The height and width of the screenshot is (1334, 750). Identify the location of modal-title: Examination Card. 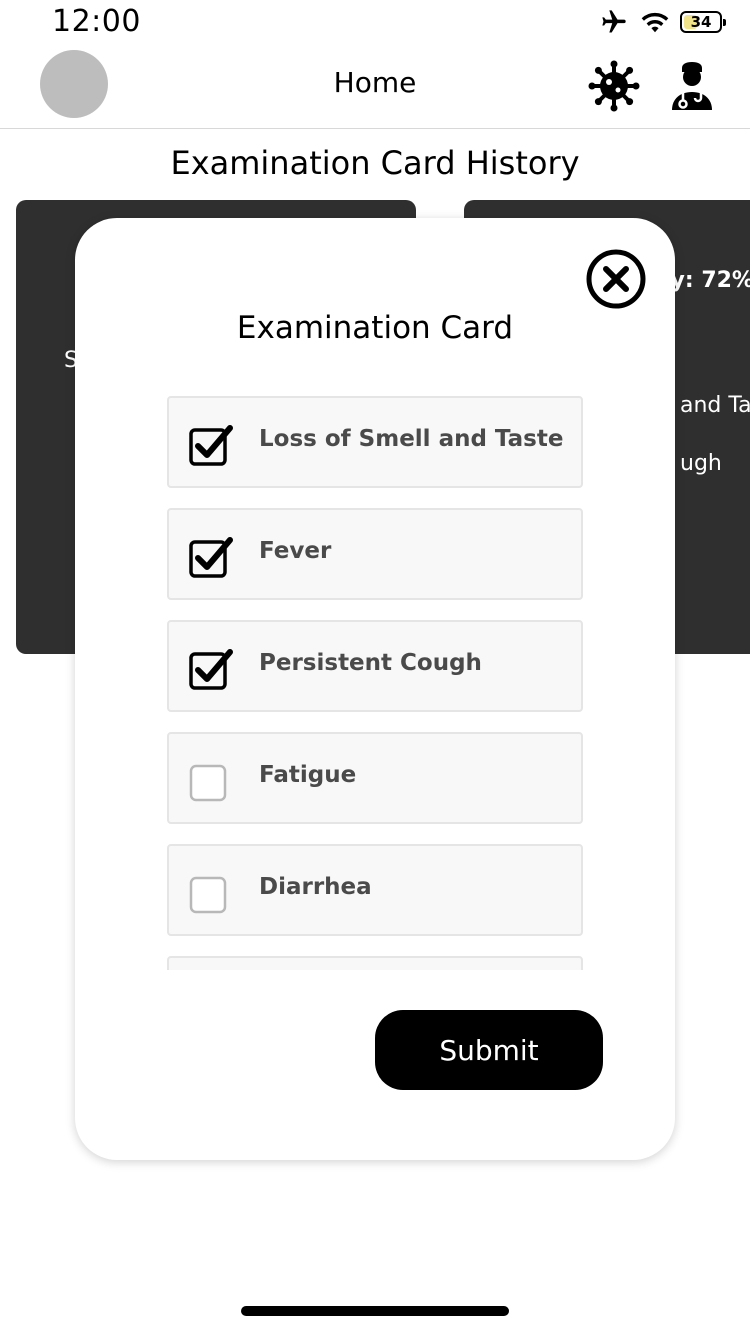
(375, 328).